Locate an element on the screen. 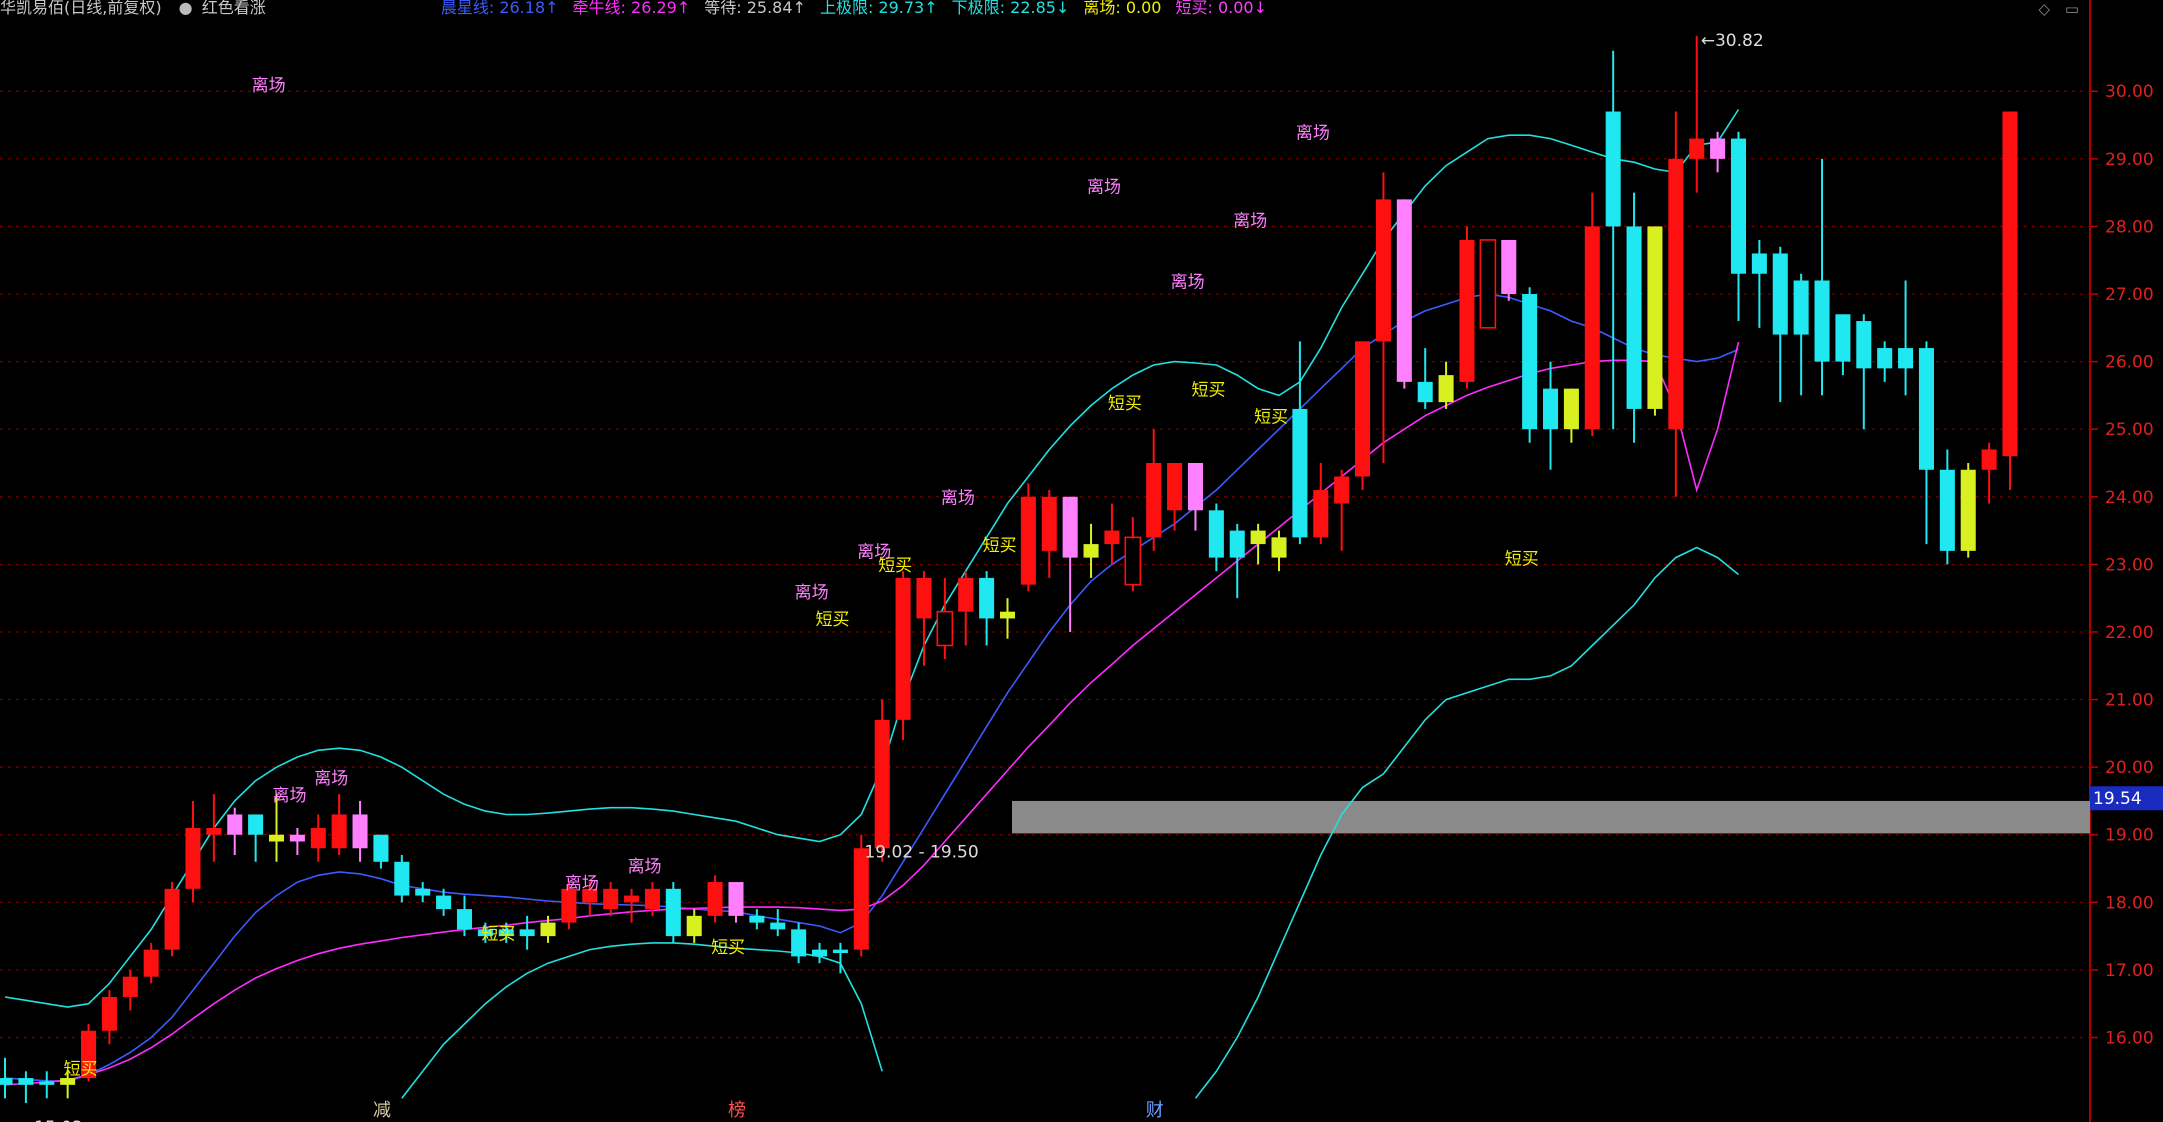  event-marker: 财 is located at coordinates (1155, 1110).